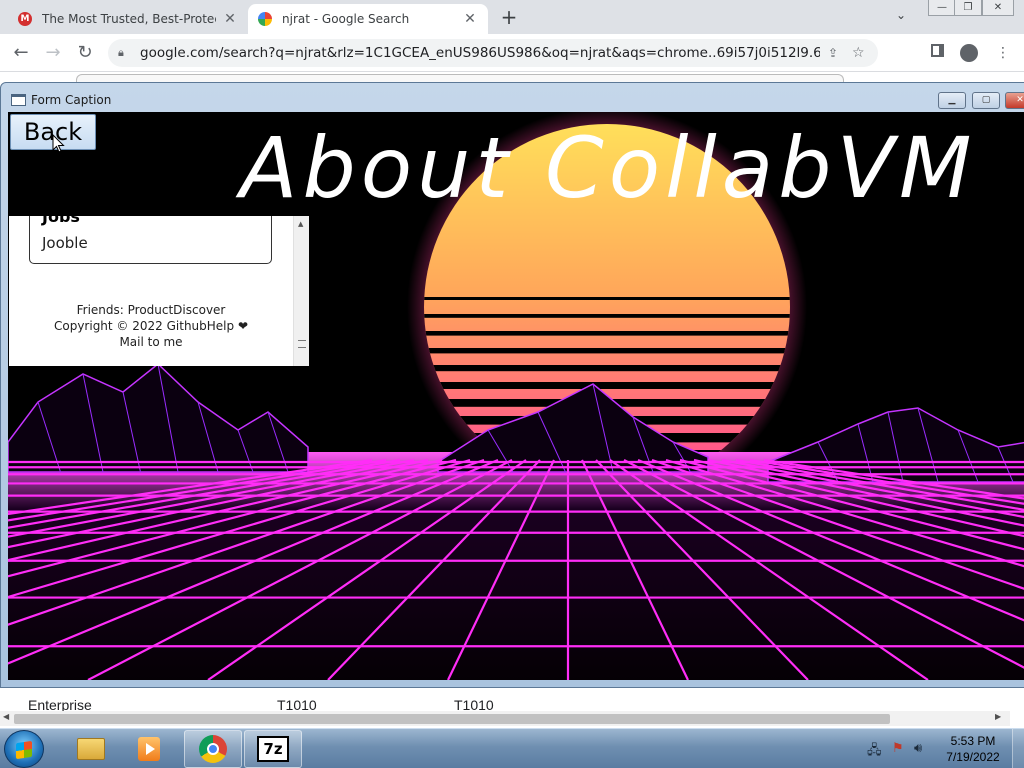  I want to click on lock-icon: 🔒︎, so click(124, 53).